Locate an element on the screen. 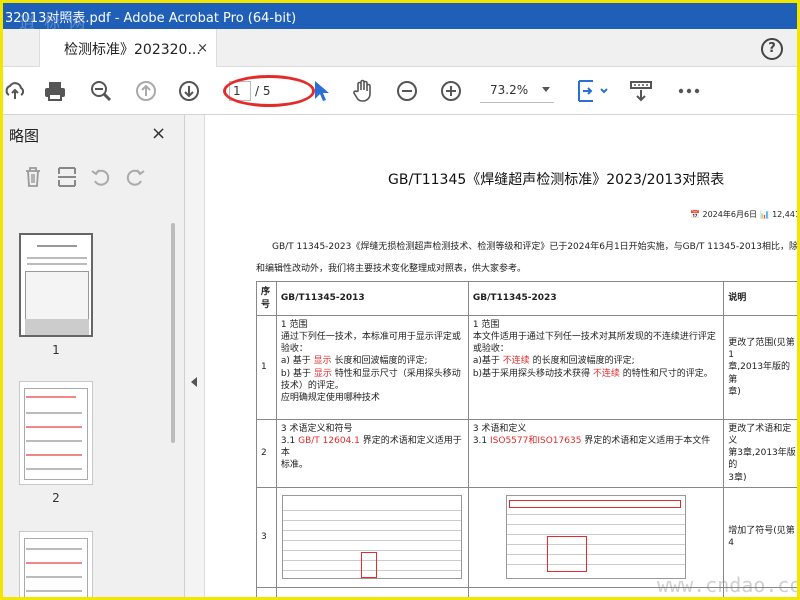 The height and width of the screenshot is (600, 800). table-row: 3 增加了符号(见第4 is located at coordinates (526, 537).